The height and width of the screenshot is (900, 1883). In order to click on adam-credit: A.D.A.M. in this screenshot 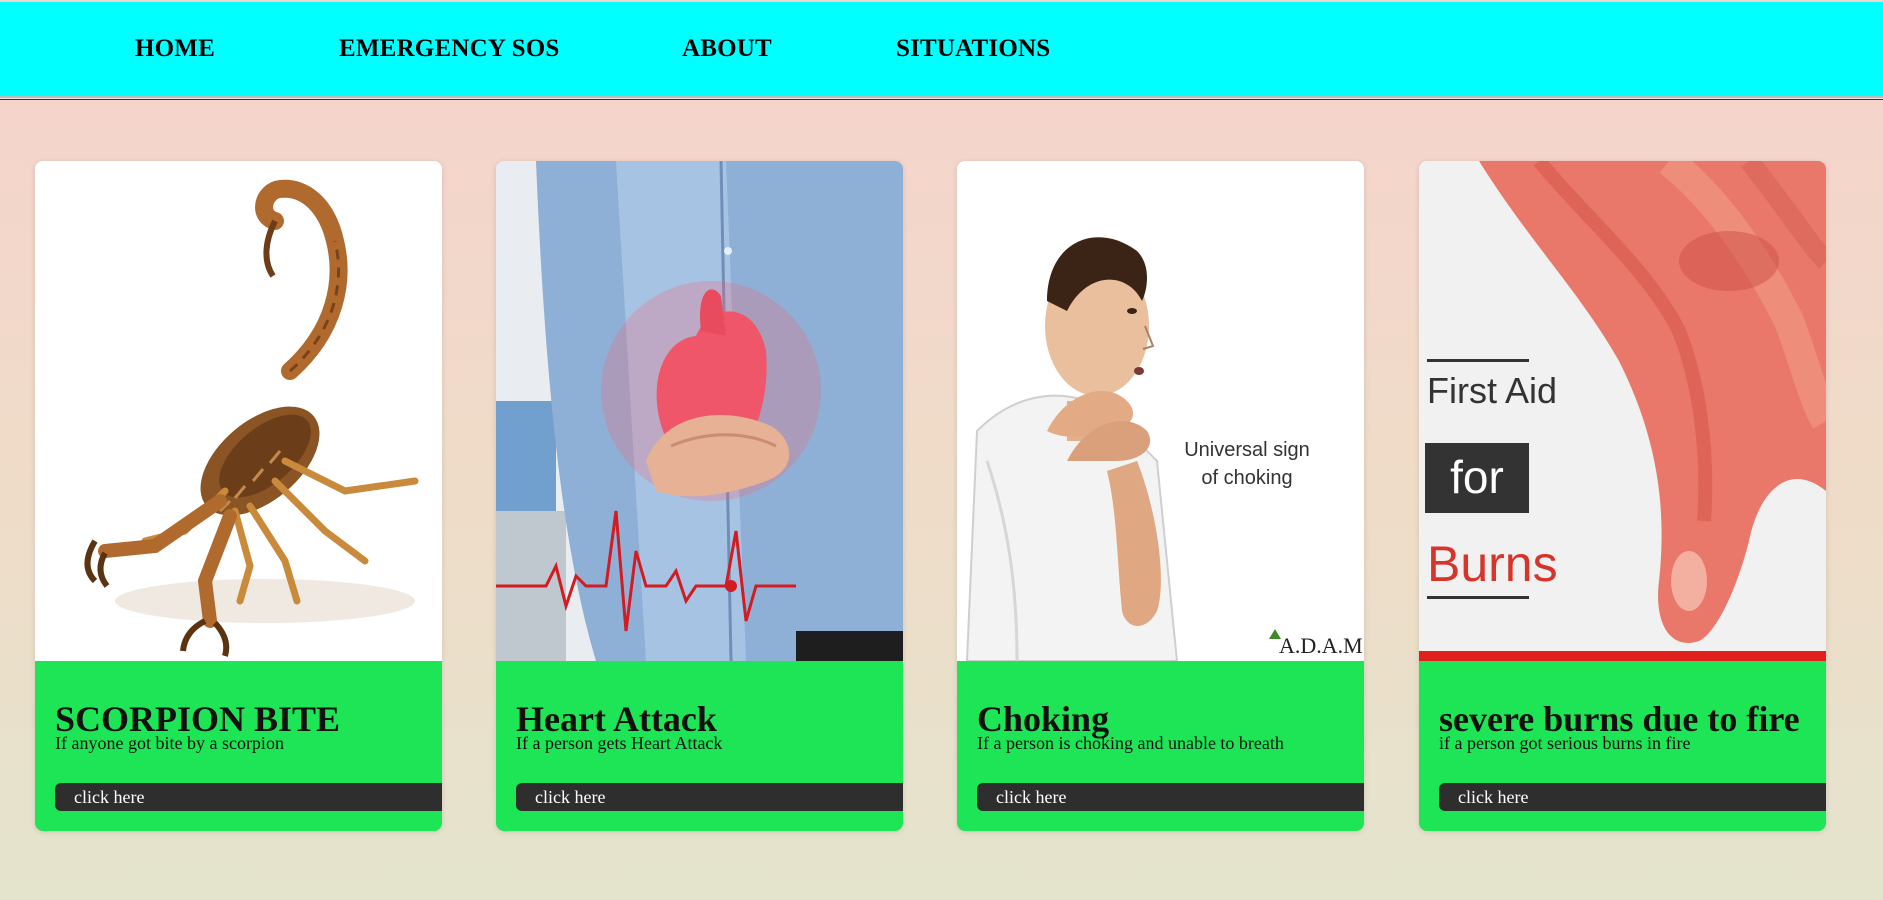, I will do `click(1321, 645)`.